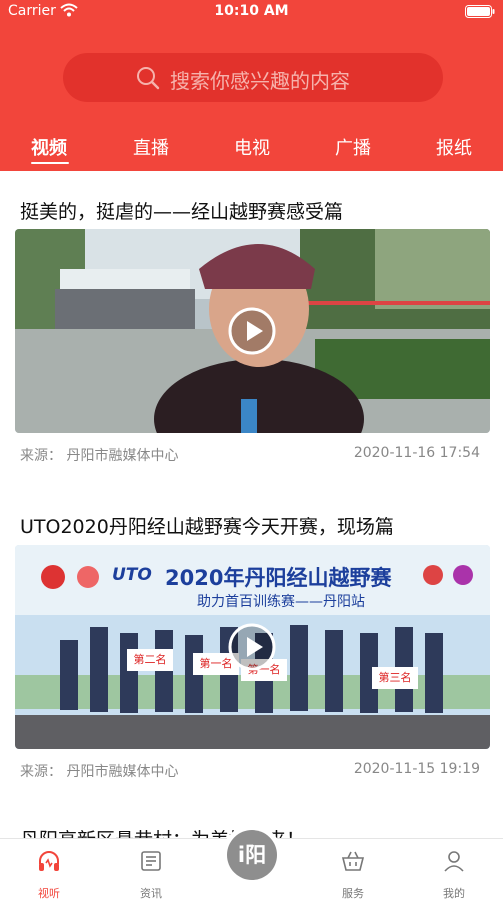 This screenshot has height=902, width=503. Describe the element at coordinates (416, 769) in the screenshot. I see `video-date: 2020-11-15 19:19` at that location.